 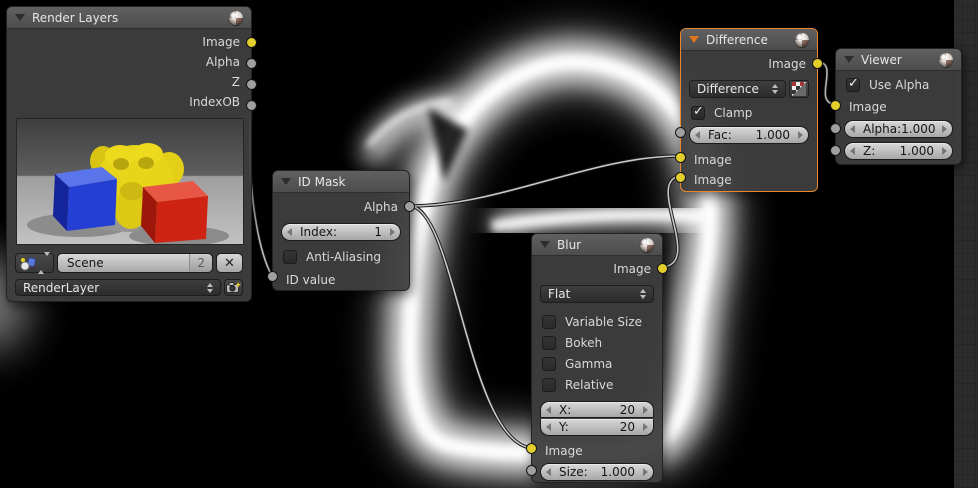 I want to click on alpha-swatch-icon, so click(x=799, y=89).